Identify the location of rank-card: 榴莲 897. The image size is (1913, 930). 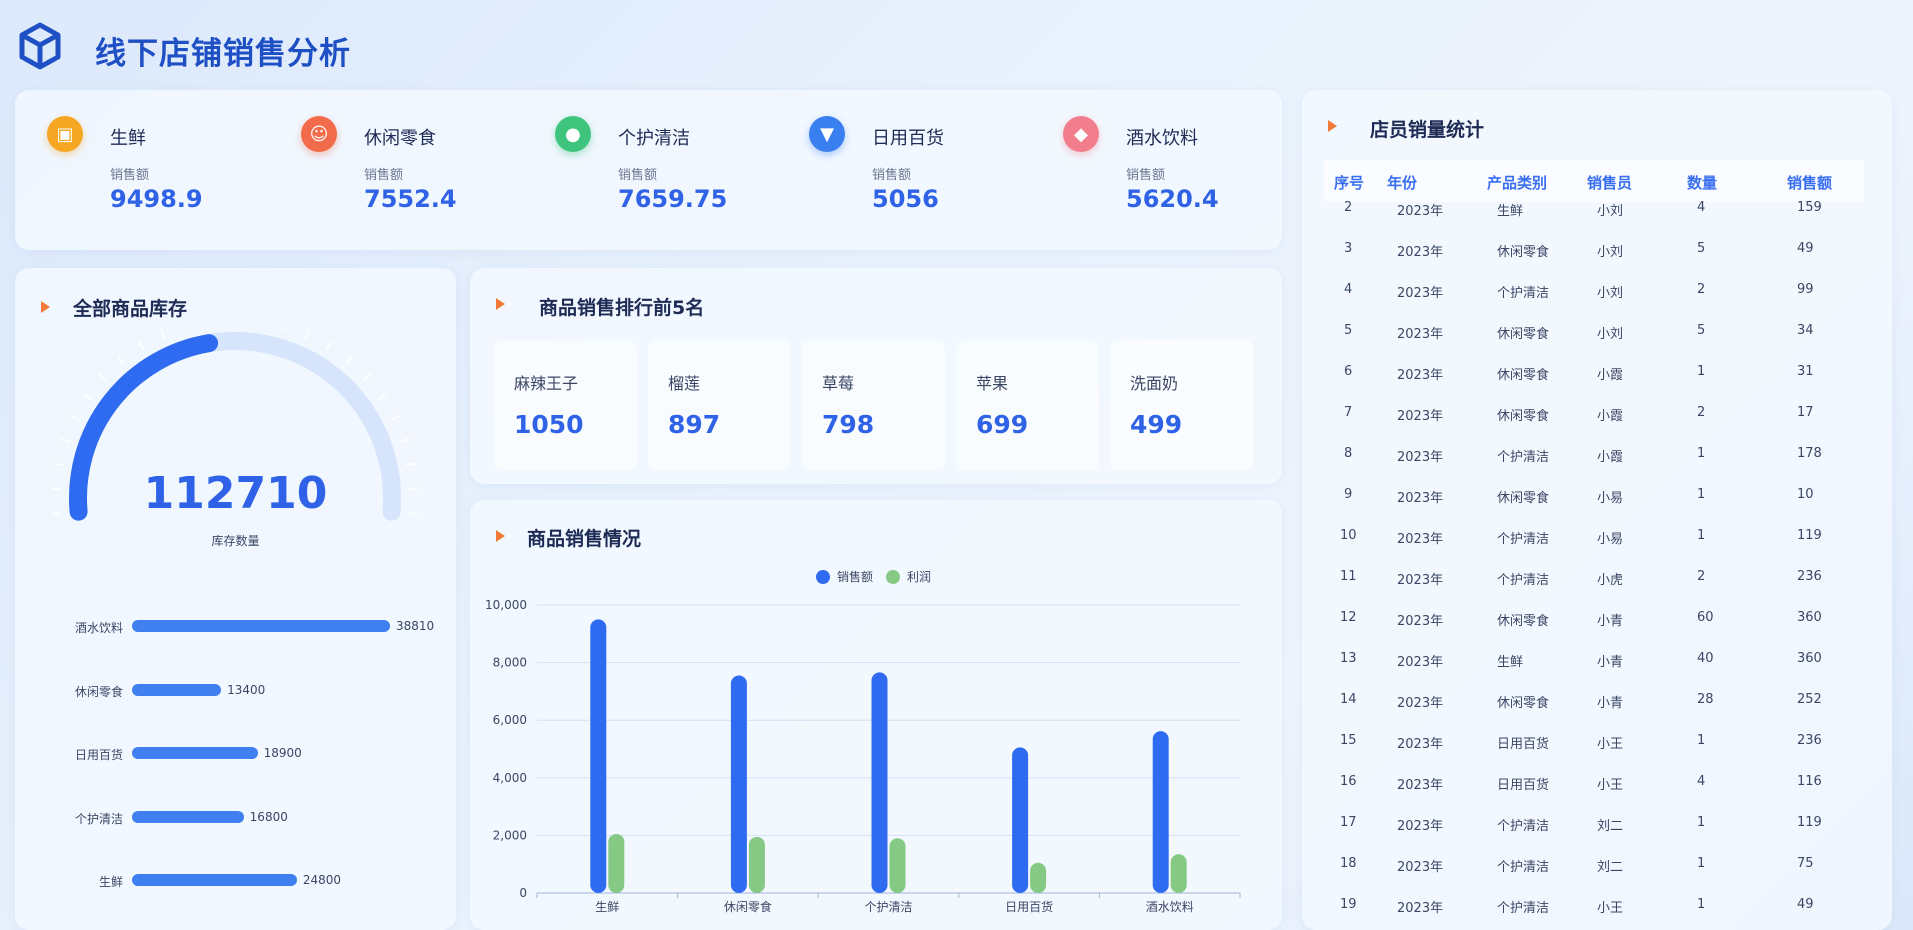
(719, 405).